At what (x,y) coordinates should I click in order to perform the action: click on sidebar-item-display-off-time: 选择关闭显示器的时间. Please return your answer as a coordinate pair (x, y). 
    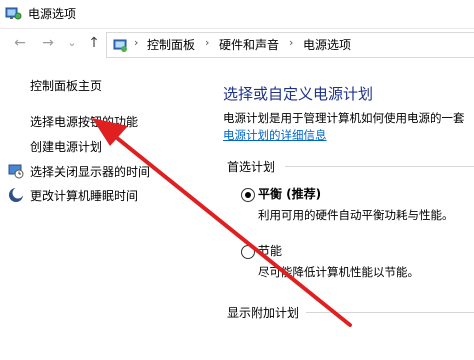
    Looking at the image, I should click on (90, 171).